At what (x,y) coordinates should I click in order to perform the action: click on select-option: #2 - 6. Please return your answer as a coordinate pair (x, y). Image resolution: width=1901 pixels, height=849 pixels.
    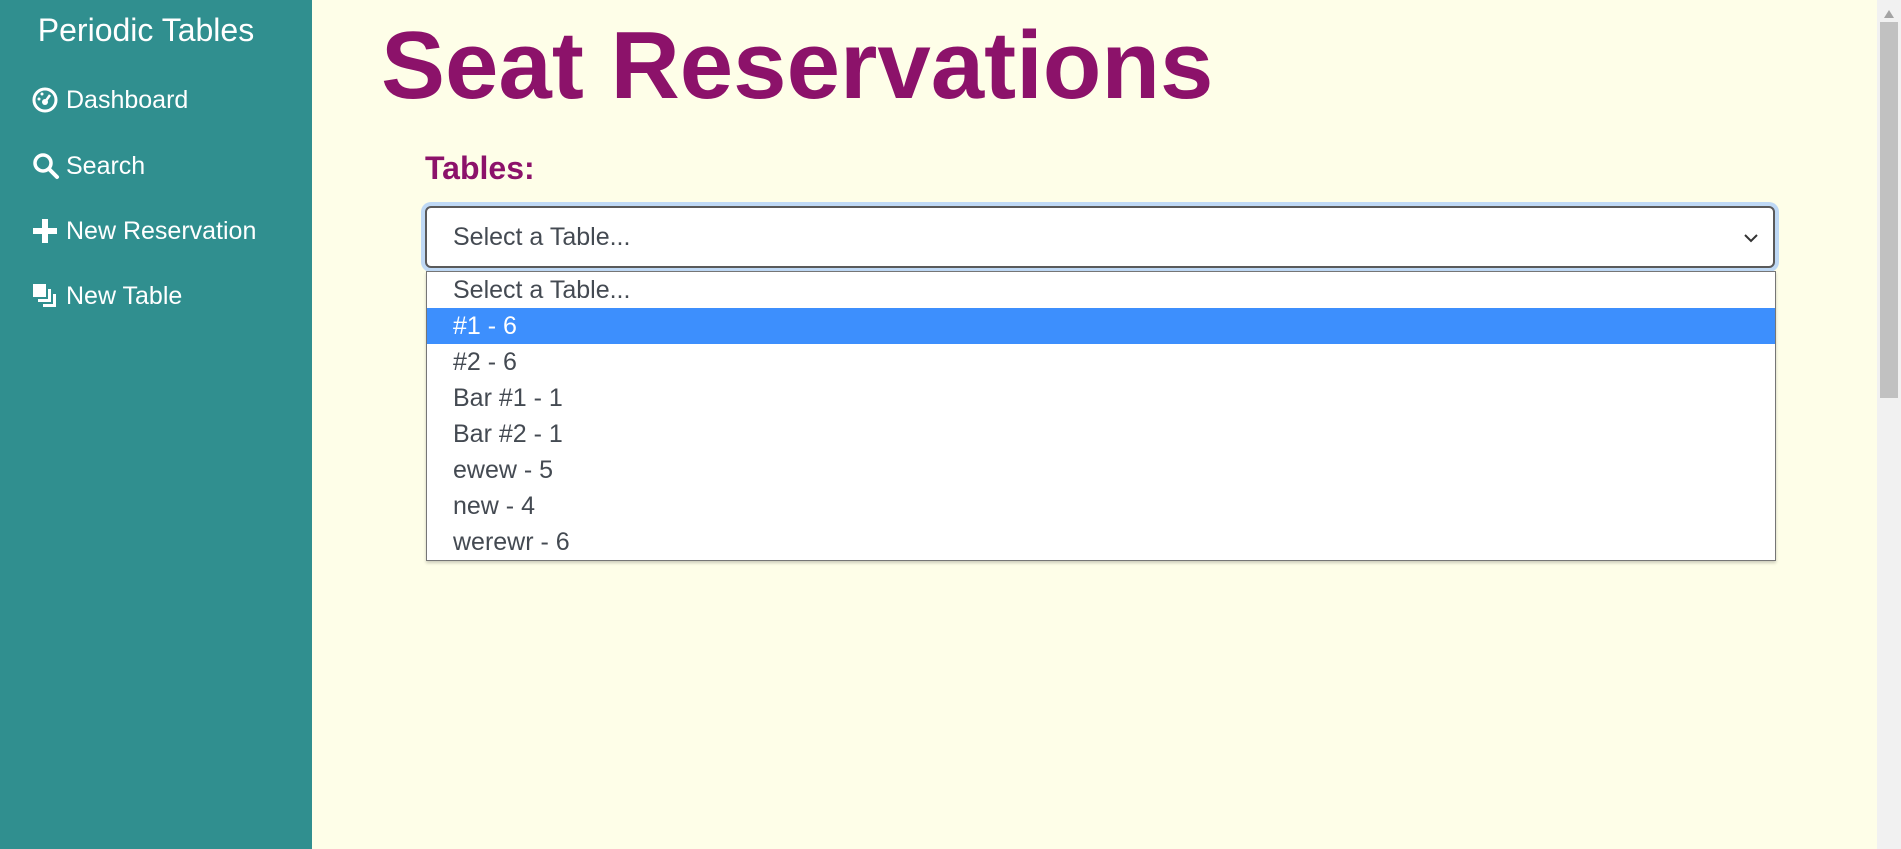
    Looking at the image, I should click on (1101, 362).